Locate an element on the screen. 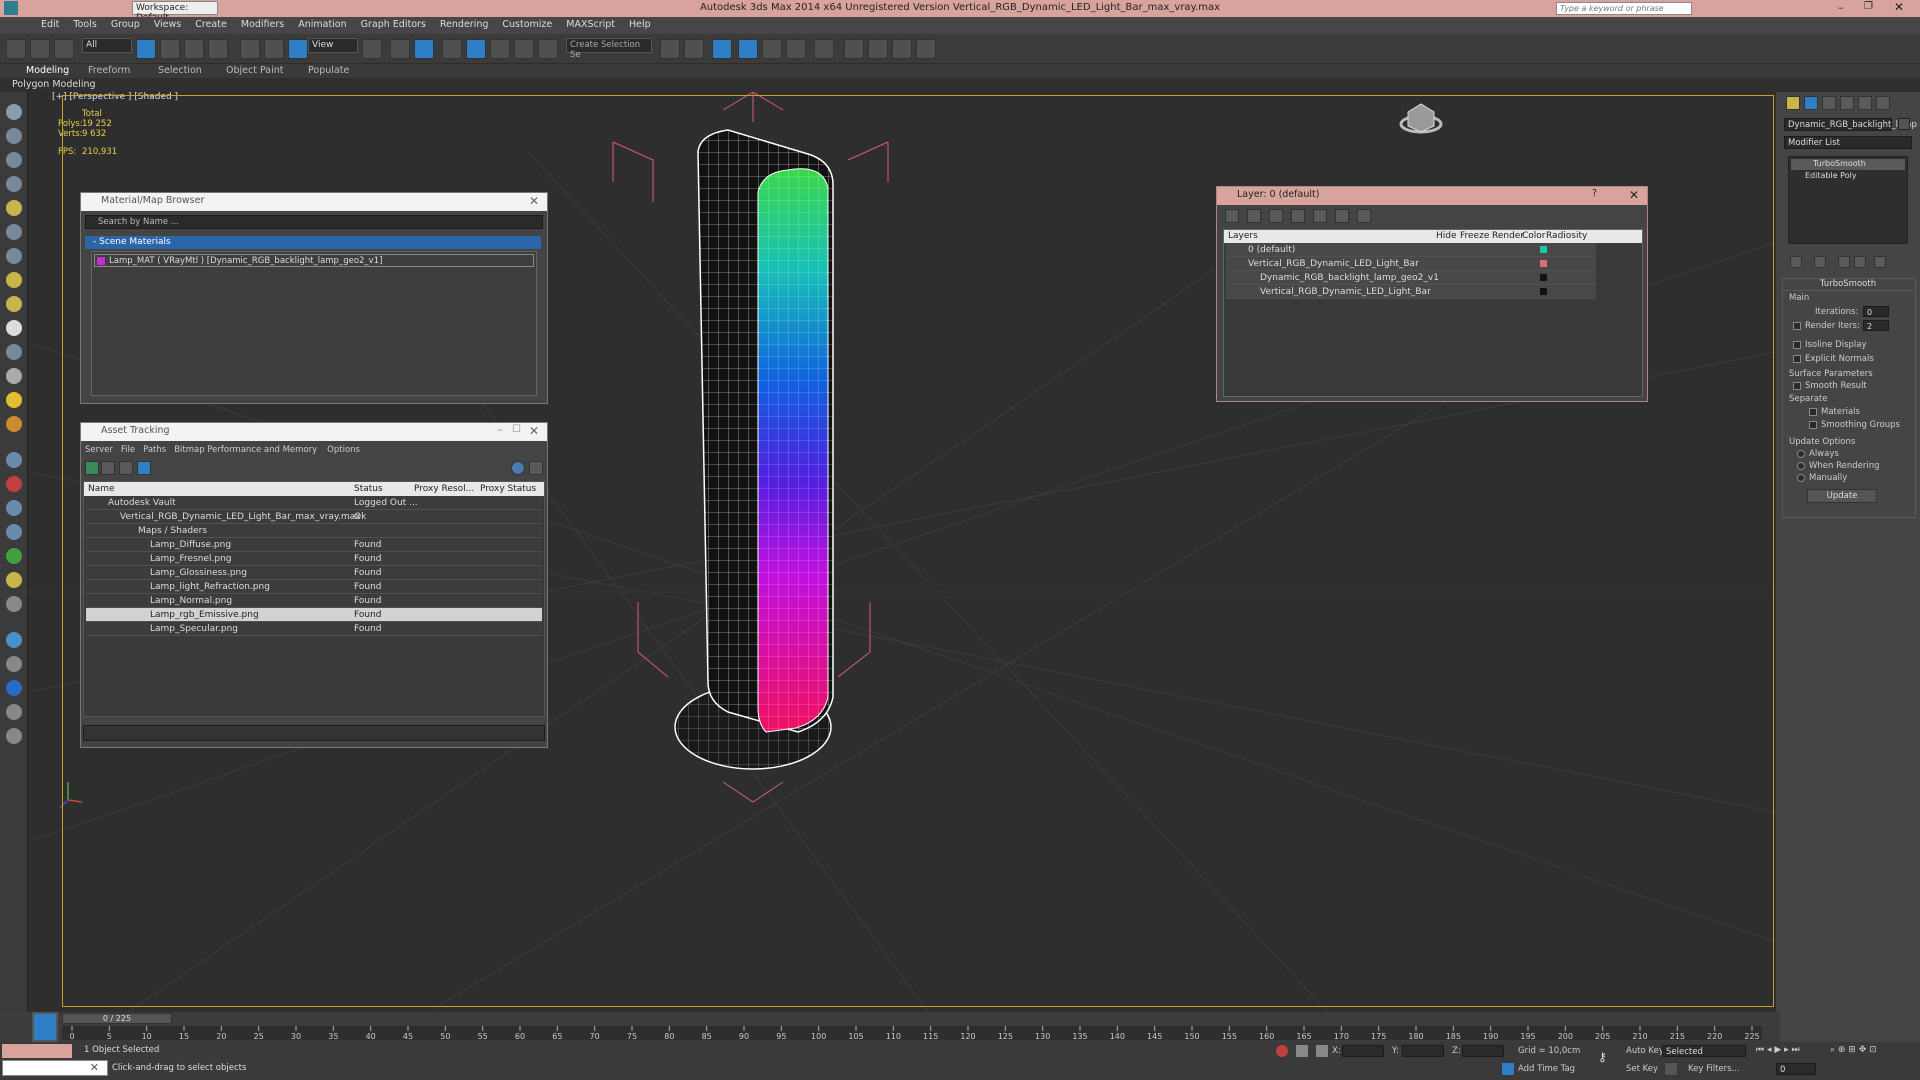 Image resolution: width=1920 pixels, height=1080 pixels. mirror-icon is located at coordinates (670, 49).